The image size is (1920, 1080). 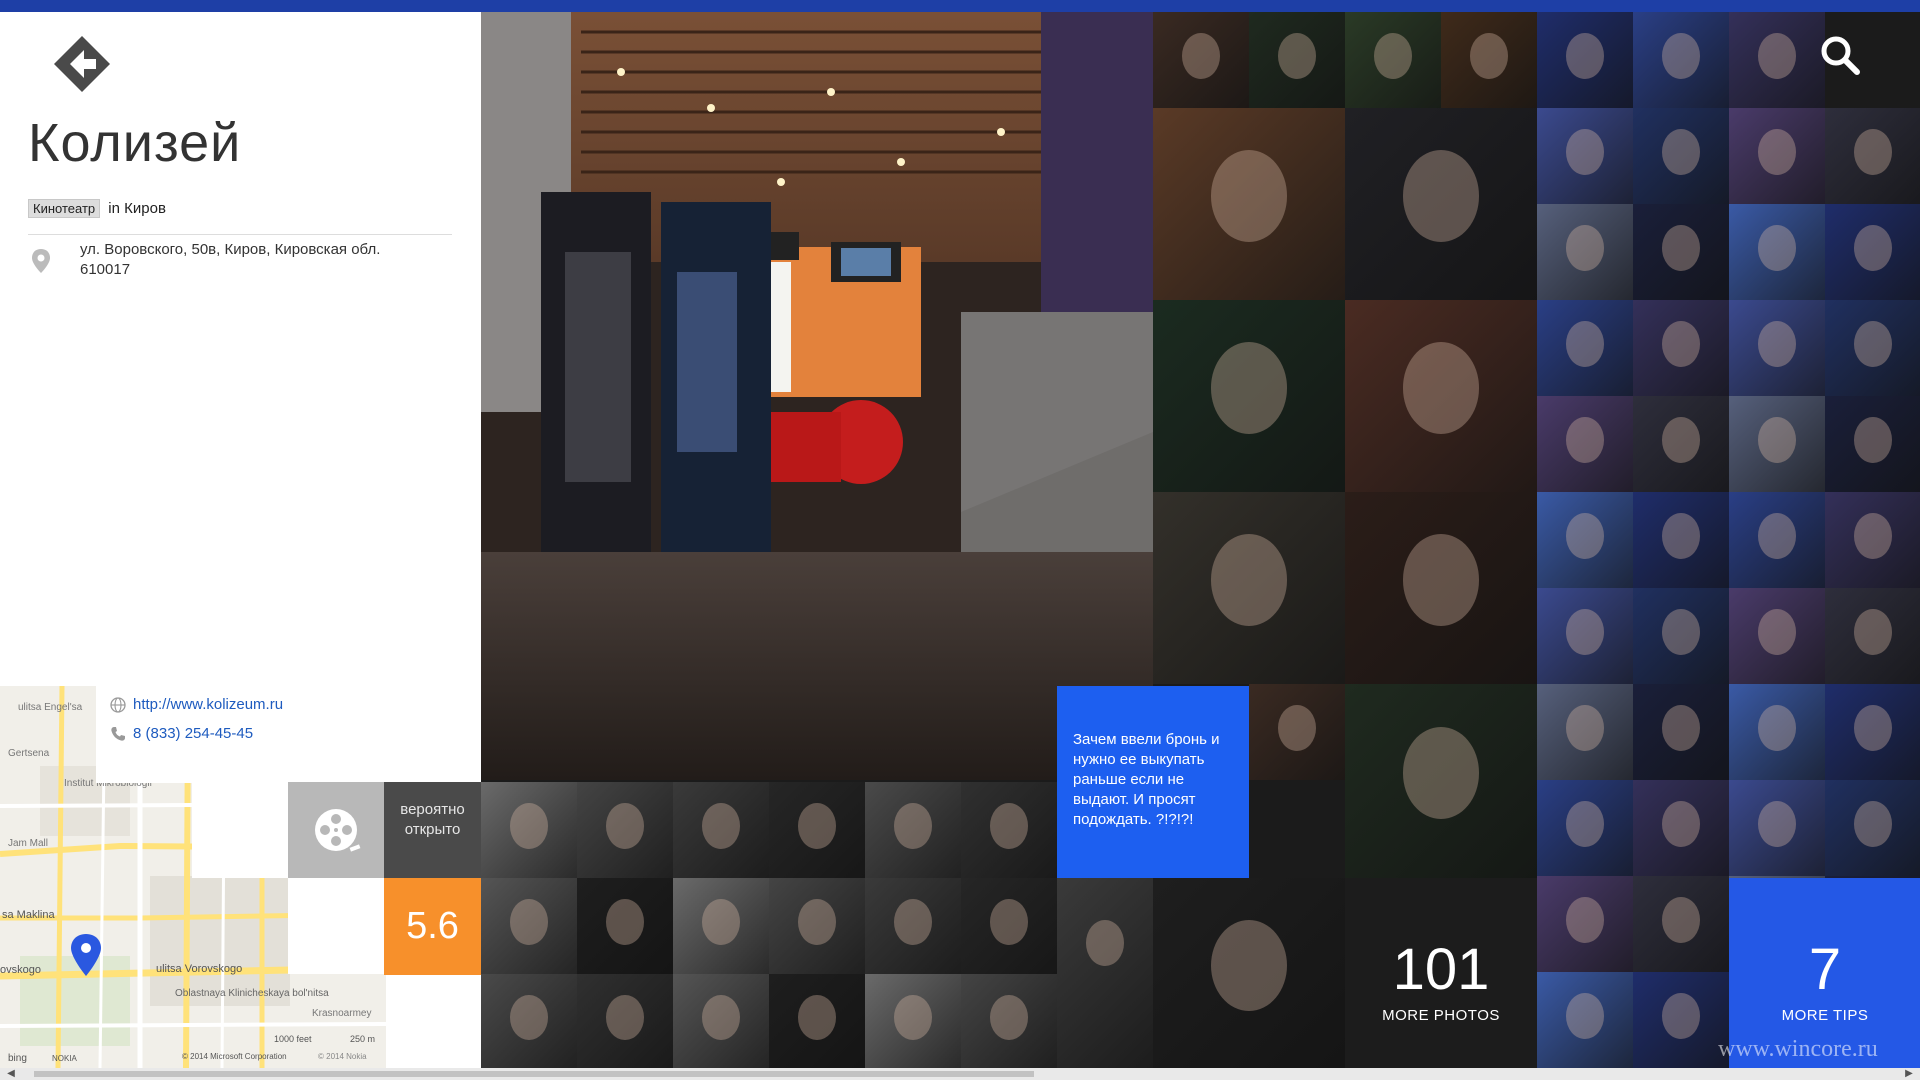 What do you see at coordinates (20, 970) in the screenshot?
I see `map-label: ovskogo` at bounding box center [20, 970].